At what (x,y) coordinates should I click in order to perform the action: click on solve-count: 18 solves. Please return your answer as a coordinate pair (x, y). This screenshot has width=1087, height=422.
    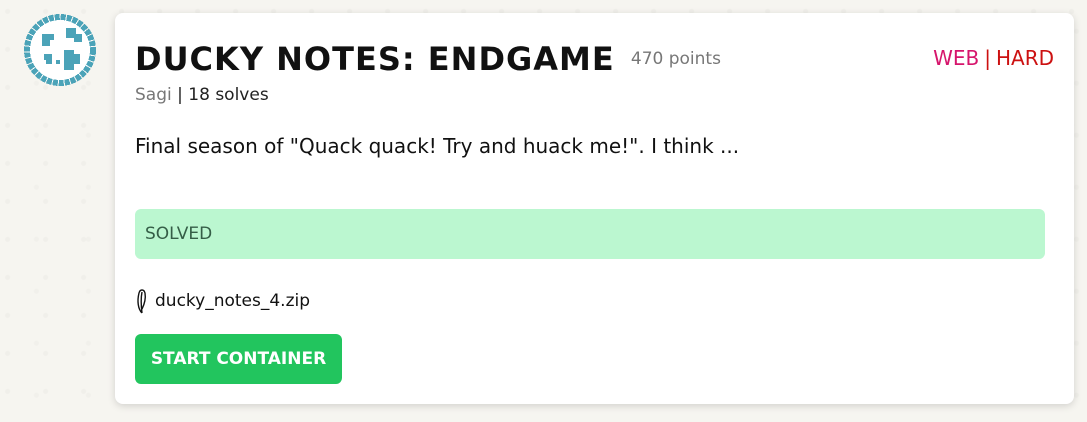
    Looking at the image, I should click on (228, 95).